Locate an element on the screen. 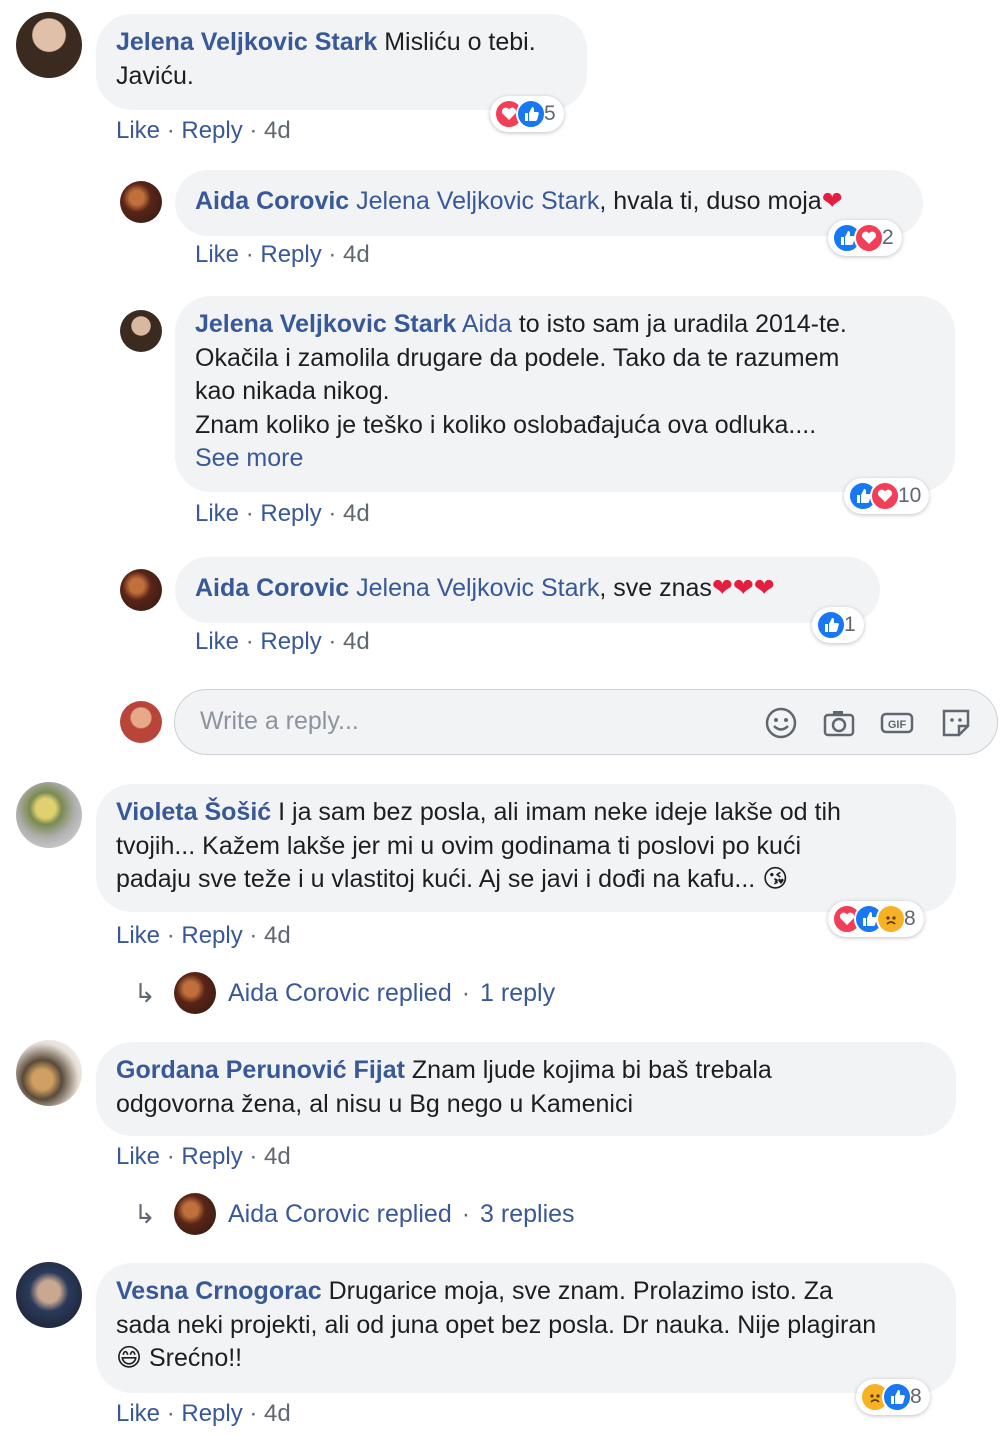 The width and height of the screenshot is (1000, 1451). reaction-count: 1 is located at coordinates (850, 624).